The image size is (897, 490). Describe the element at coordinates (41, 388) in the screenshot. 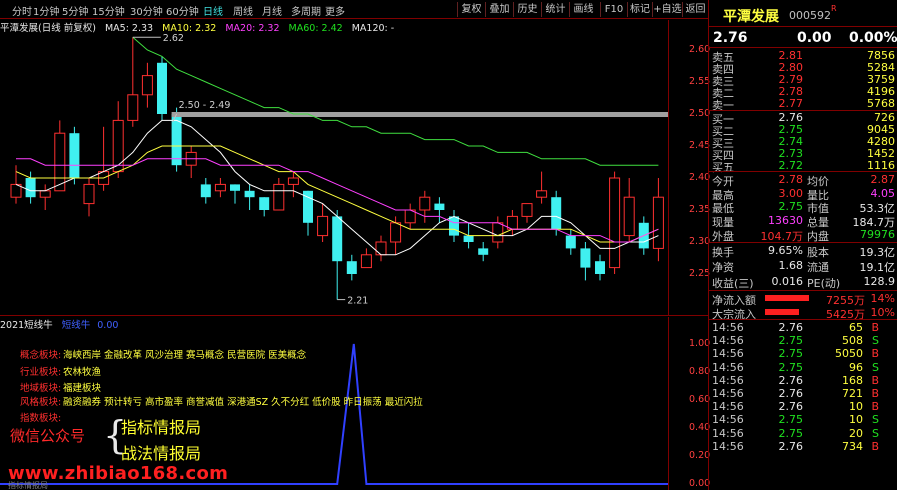

I see `sector-label: 地域板块:` at that location.